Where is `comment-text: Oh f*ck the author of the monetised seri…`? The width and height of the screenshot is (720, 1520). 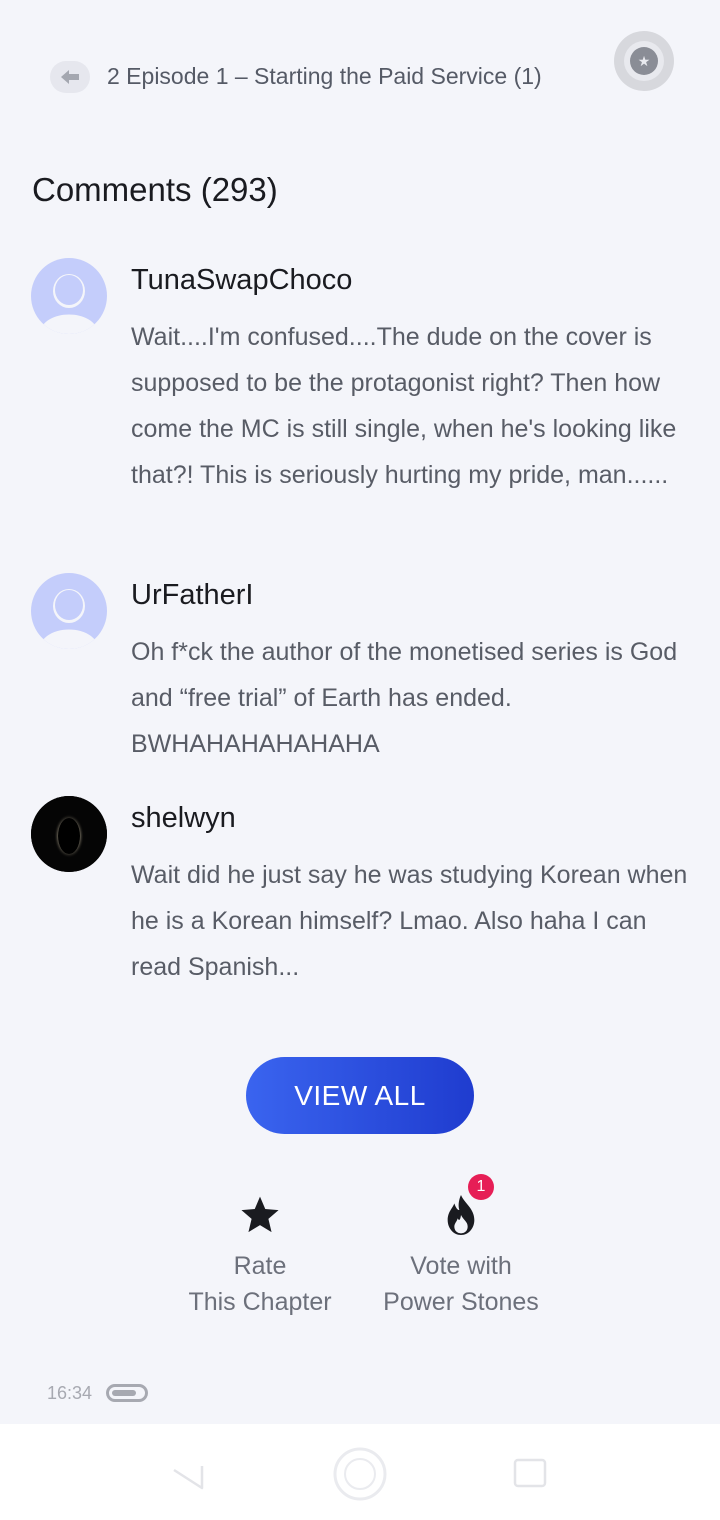
comment-text: Oh f*ck the author of the monetised seri… is located at coordinates (404, 698).